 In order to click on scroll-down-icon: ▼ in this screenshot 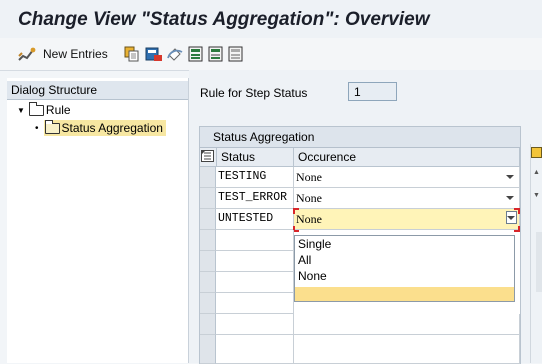, I will do `click(536, 195)`.